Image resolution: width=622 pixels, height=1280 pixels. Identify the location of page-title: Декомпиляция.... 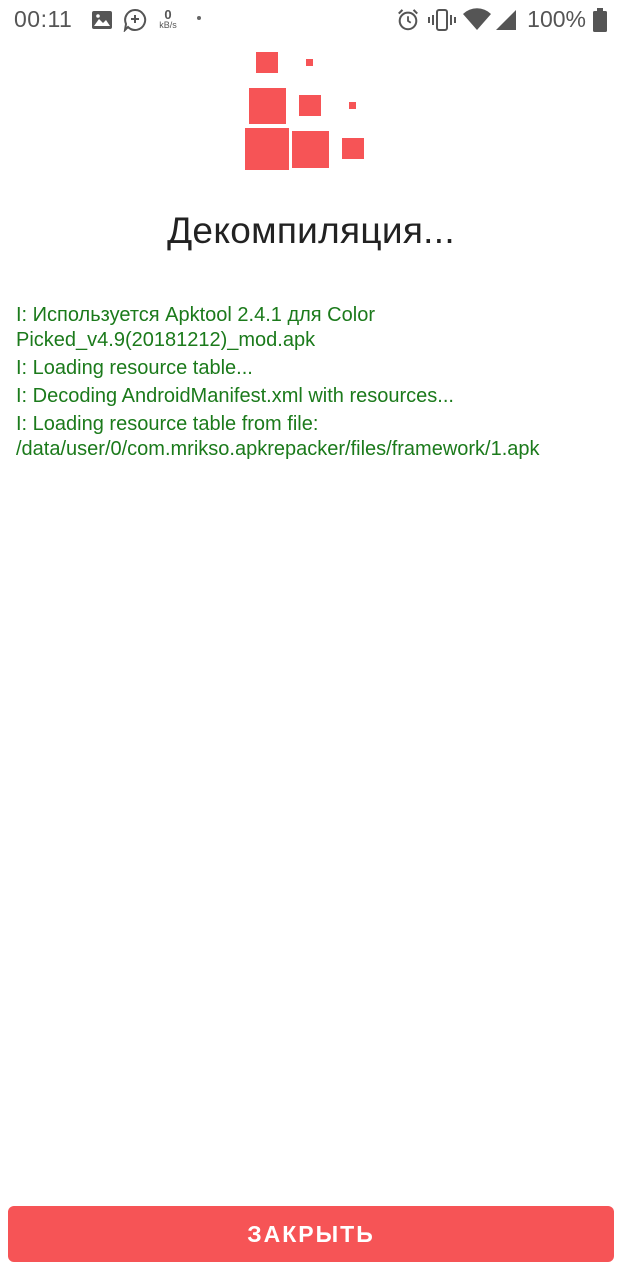
(311, 230).